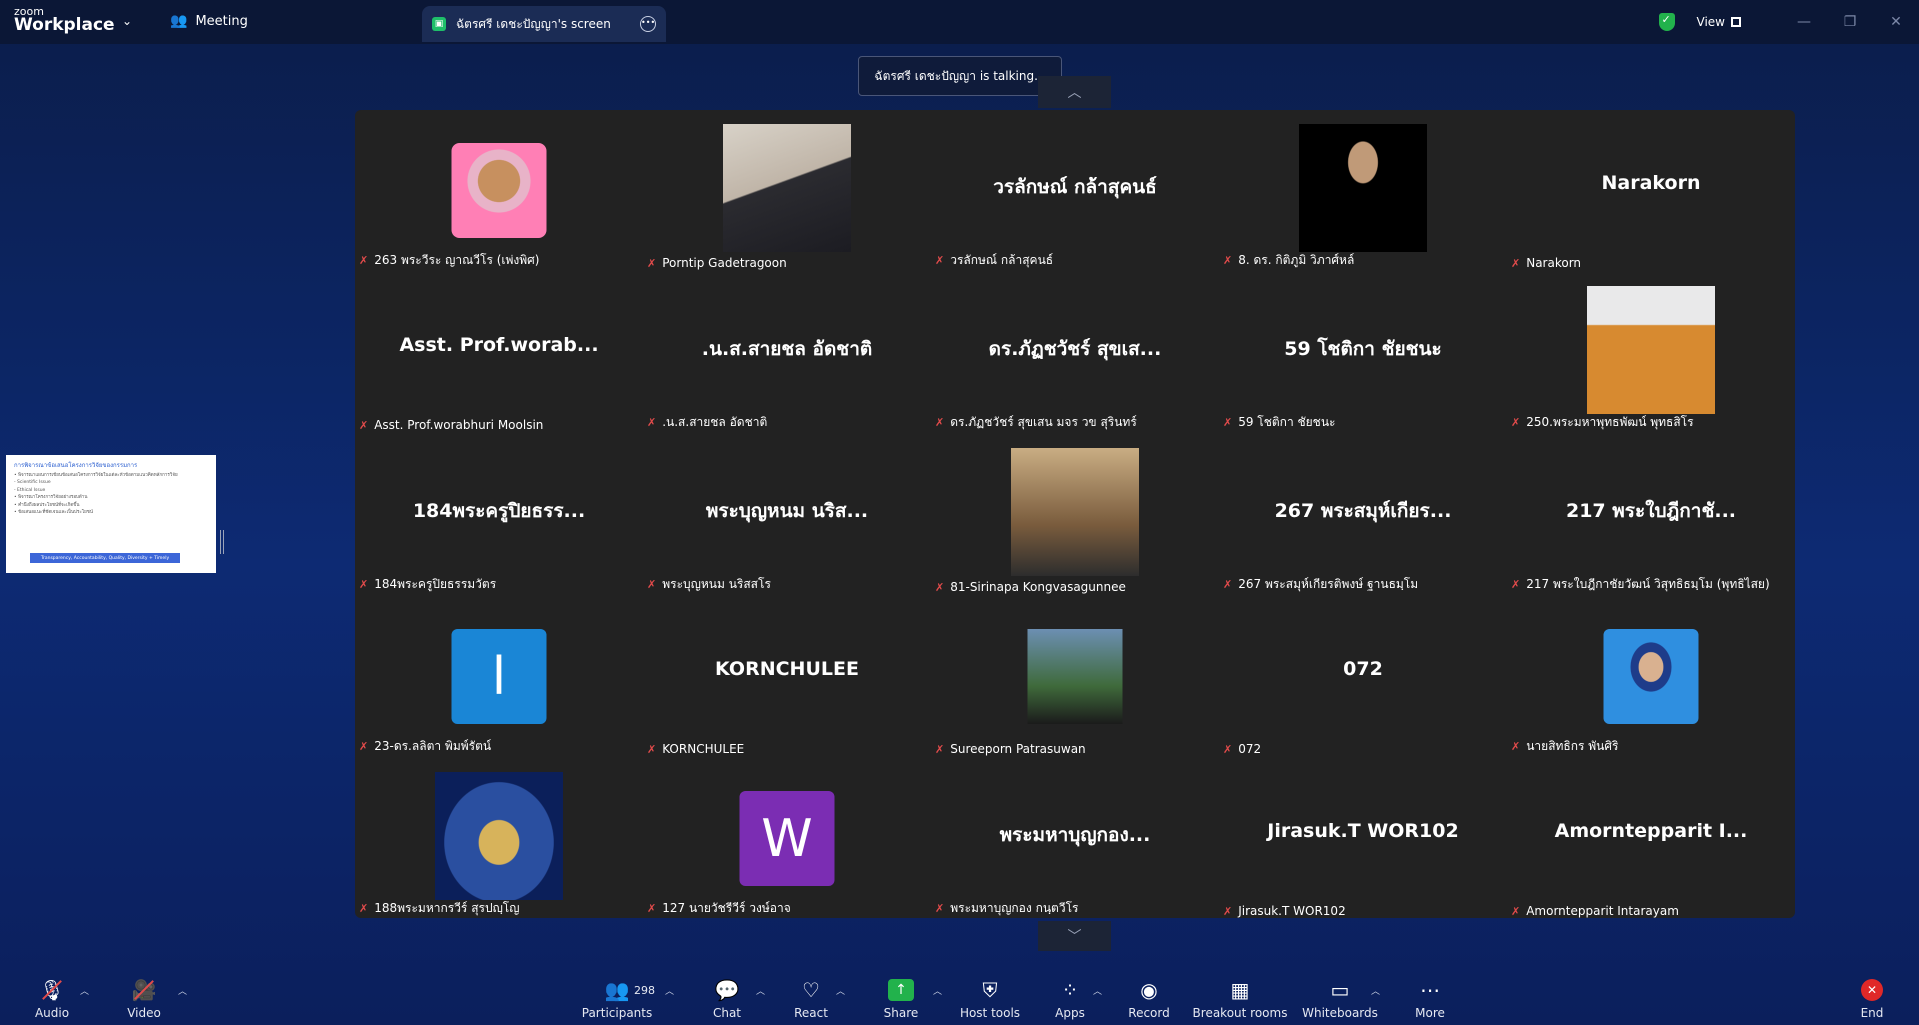 This screenshot has width=1919, height=1025. What do you see at coordinates (1666, 22) in the screenshot?
I see `security-shield-icon` at bounding box center [1666, 22].